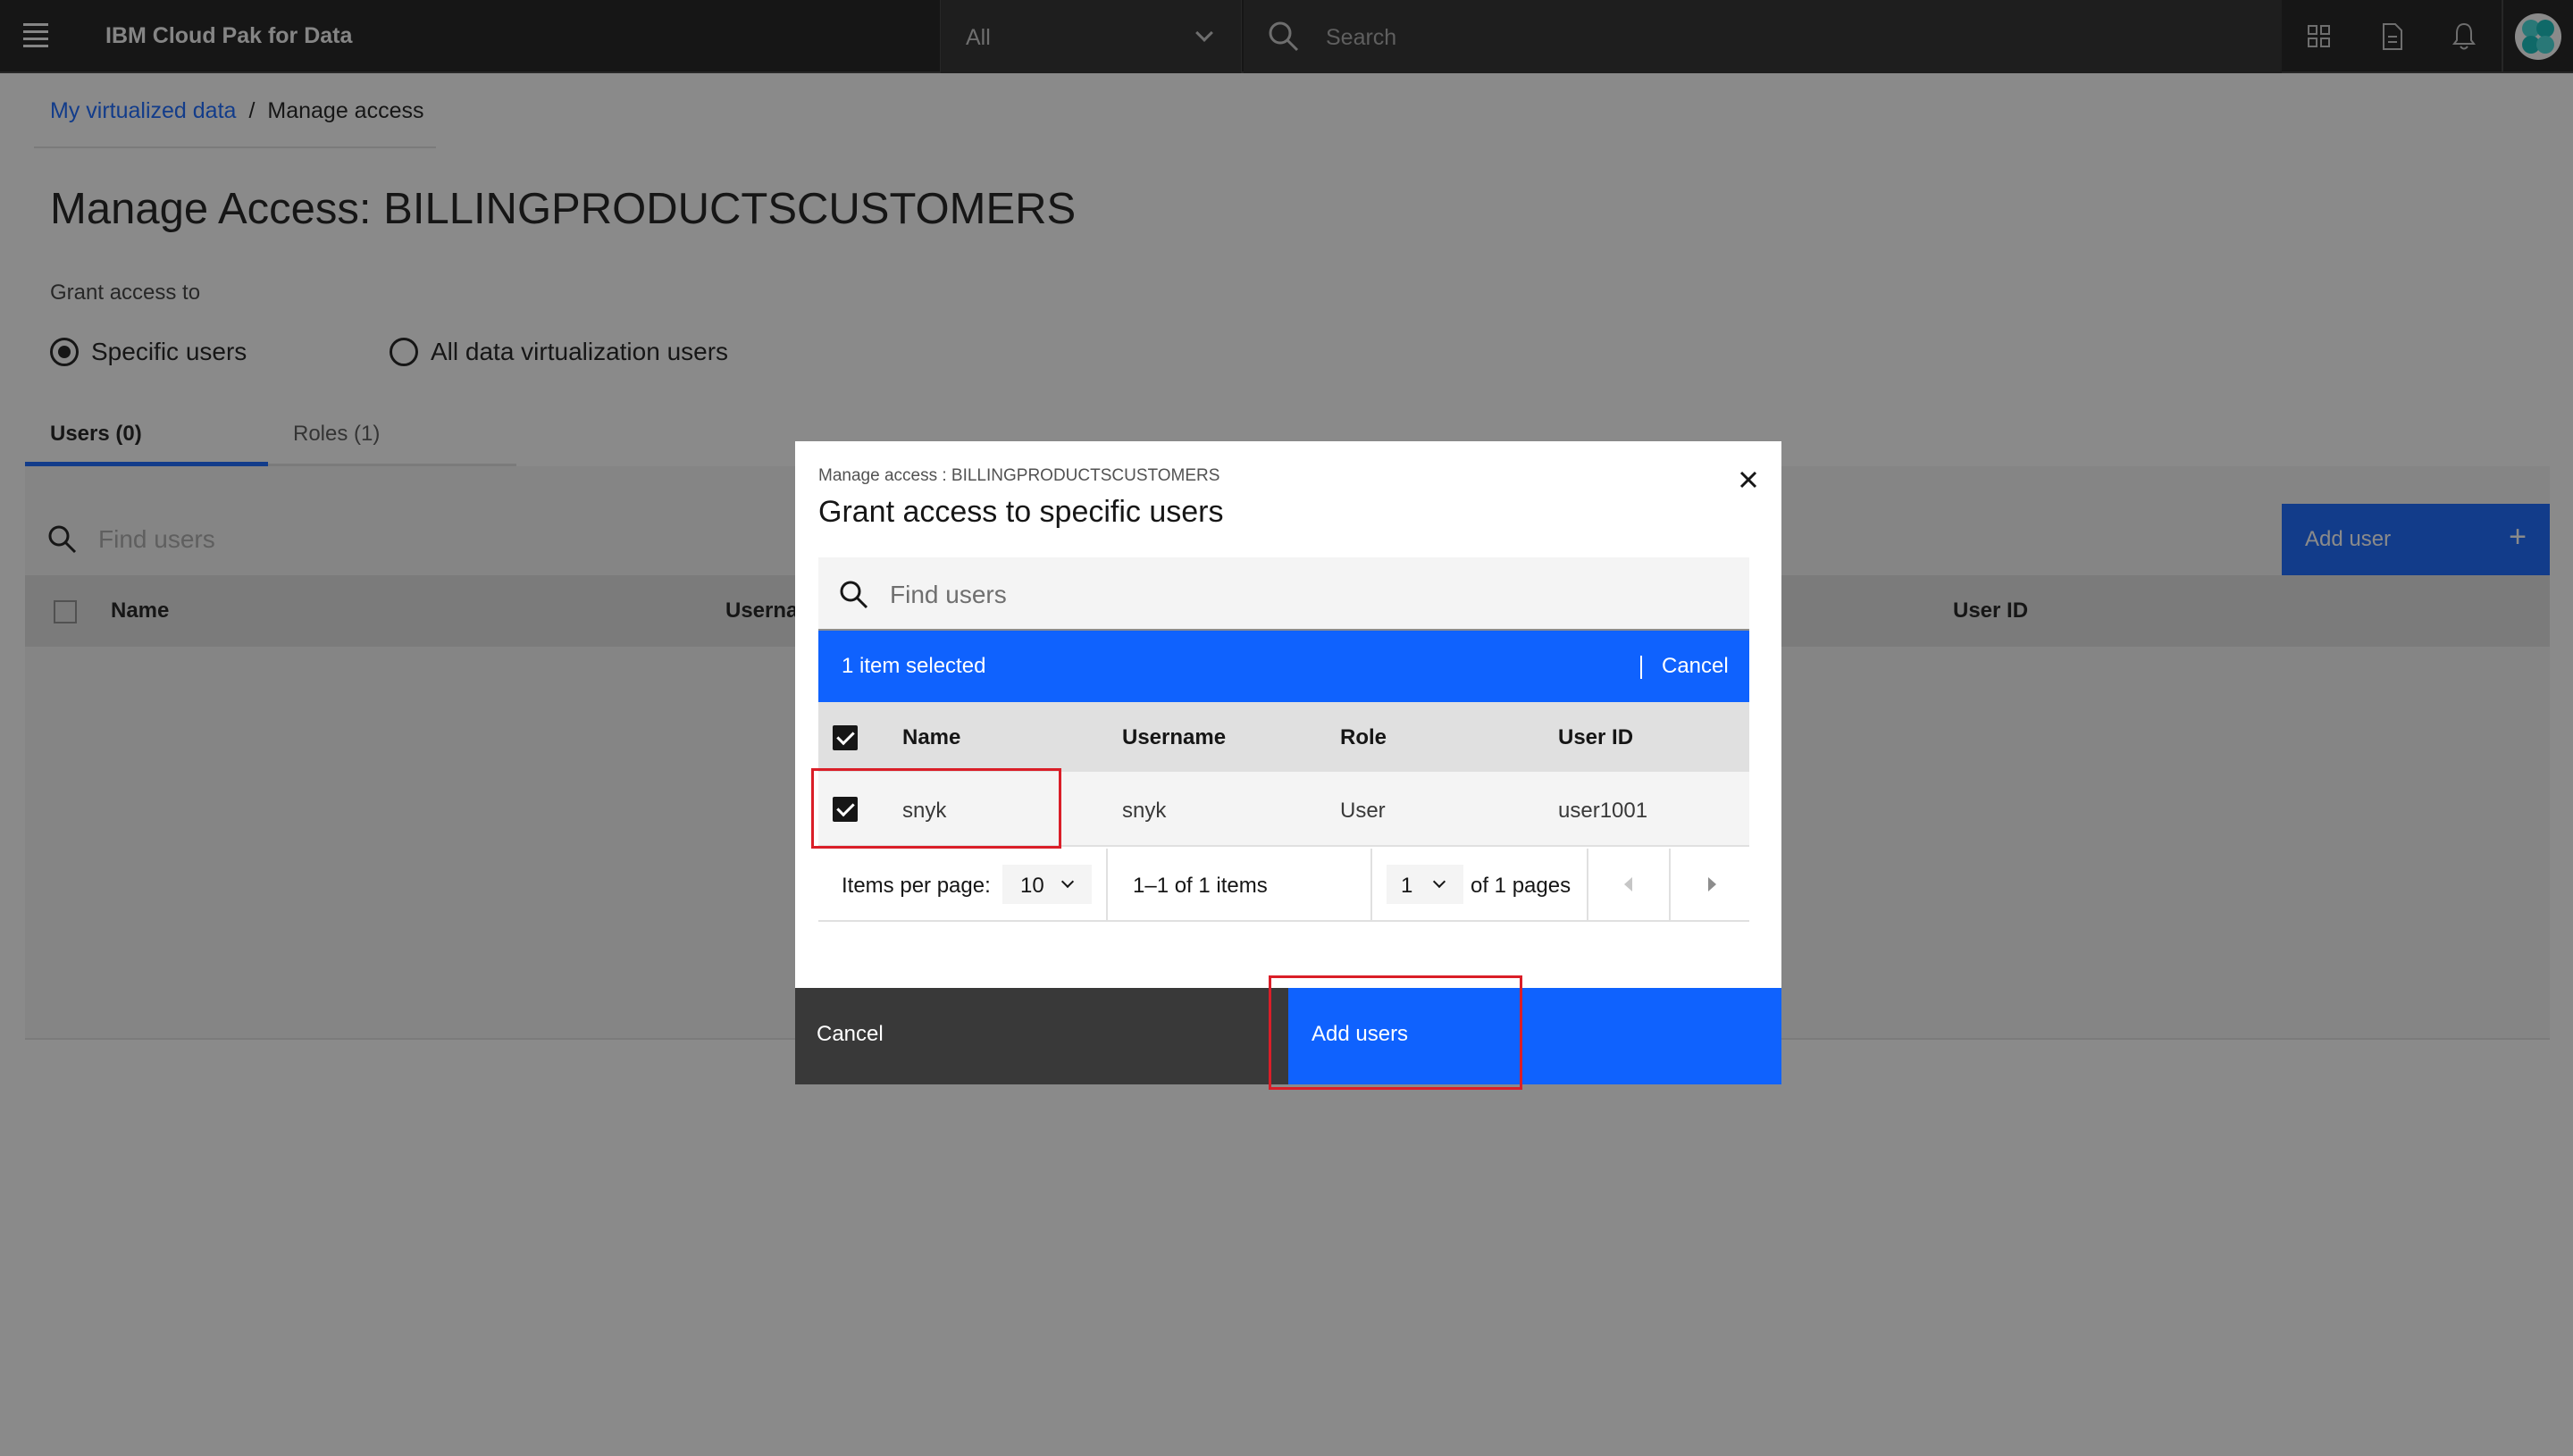 This screenshot has height=1456, width=2573. I want to click on page-total: of 1 pages, so click(1521, 886).